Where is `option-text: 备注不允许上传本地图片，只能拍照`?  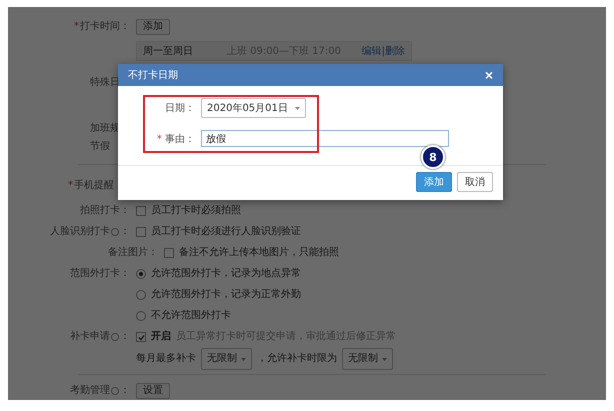 option-text: 备注不允许上传本地图片，只能拍照 is located at coordinates (259, 253).